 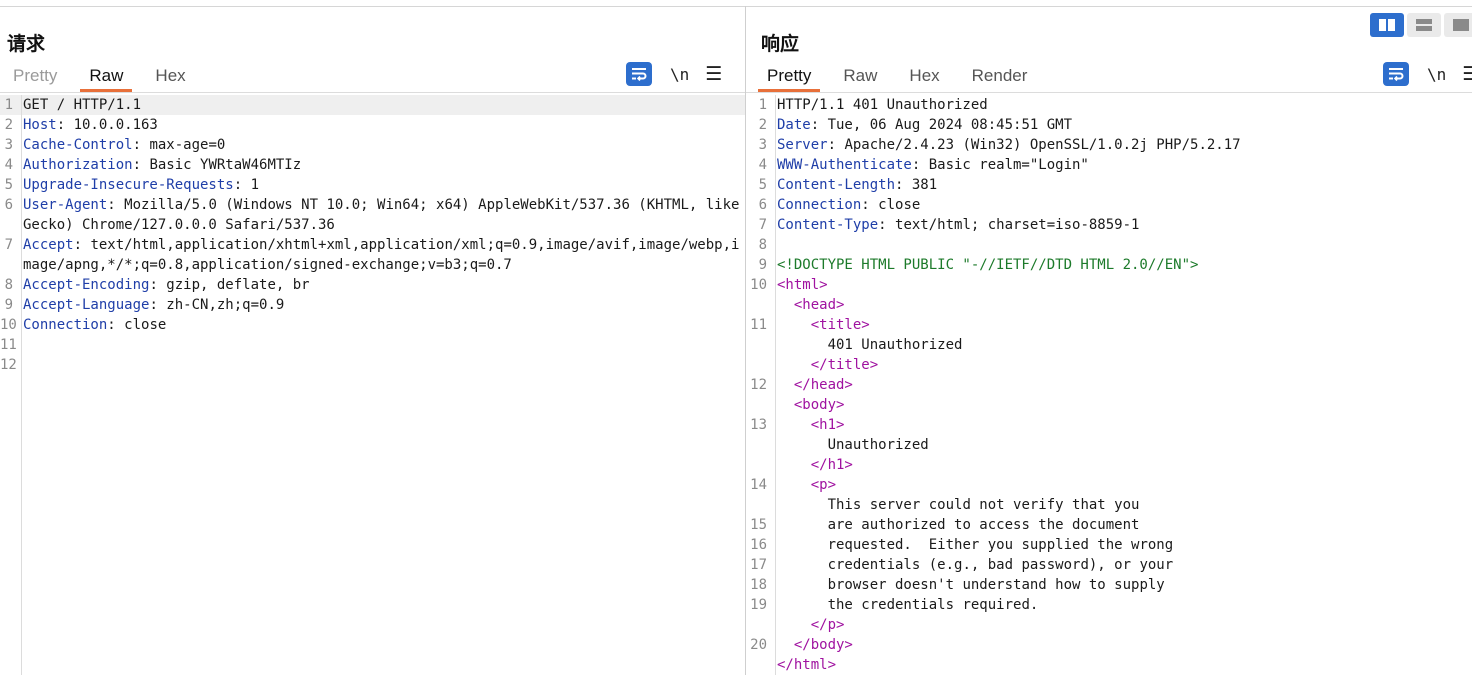 What do you see at coordinates (372, 305) in the screenshot?
I see `code-line: 9 Accept-Language: zh-CN,zh;q=0.9` at bounding box center [372, 305].